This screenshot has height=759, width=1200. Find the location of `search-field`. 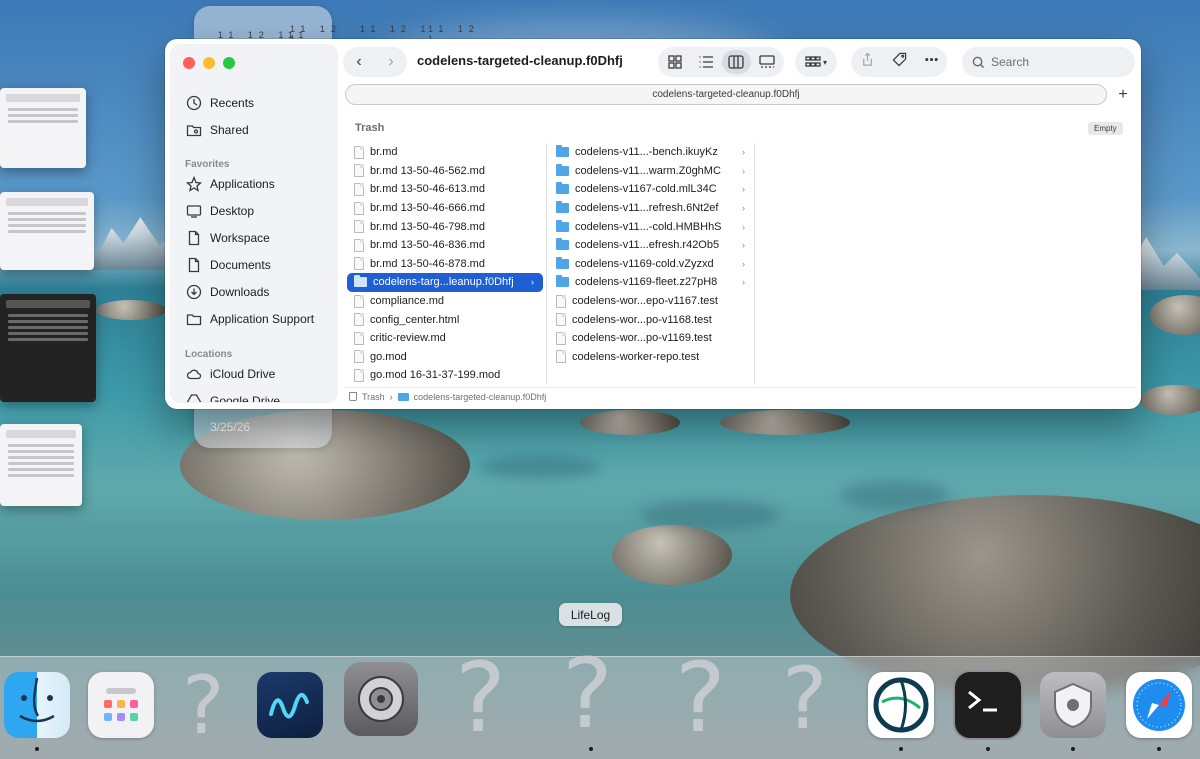

search-field is located at coordinates (1048, 62).